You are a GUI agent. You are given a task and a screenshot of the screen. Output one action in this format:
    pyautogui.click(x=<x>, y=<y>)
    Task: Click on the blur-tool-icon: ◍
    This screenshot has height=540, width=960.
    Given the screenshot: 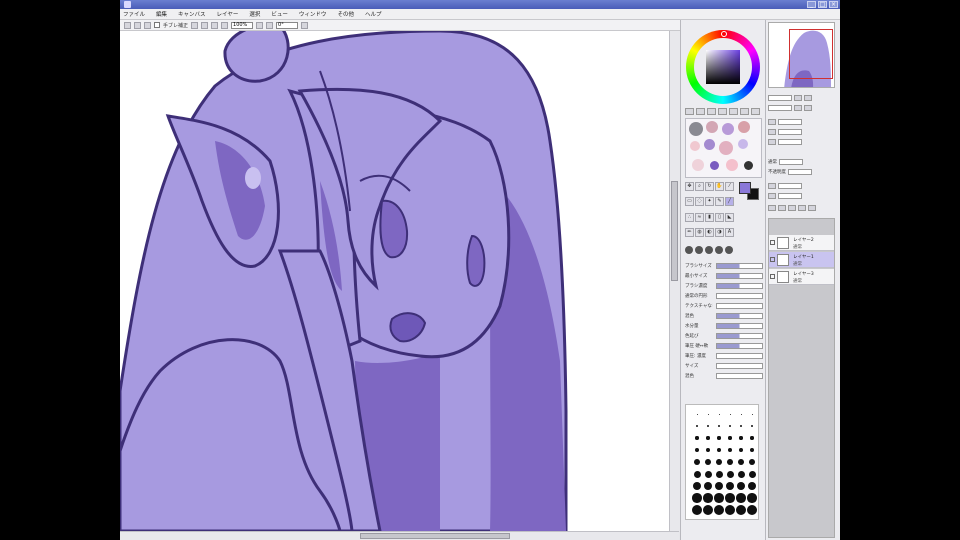 What is the action you would take?
    pyautogui.click(x=699, y=232)
    